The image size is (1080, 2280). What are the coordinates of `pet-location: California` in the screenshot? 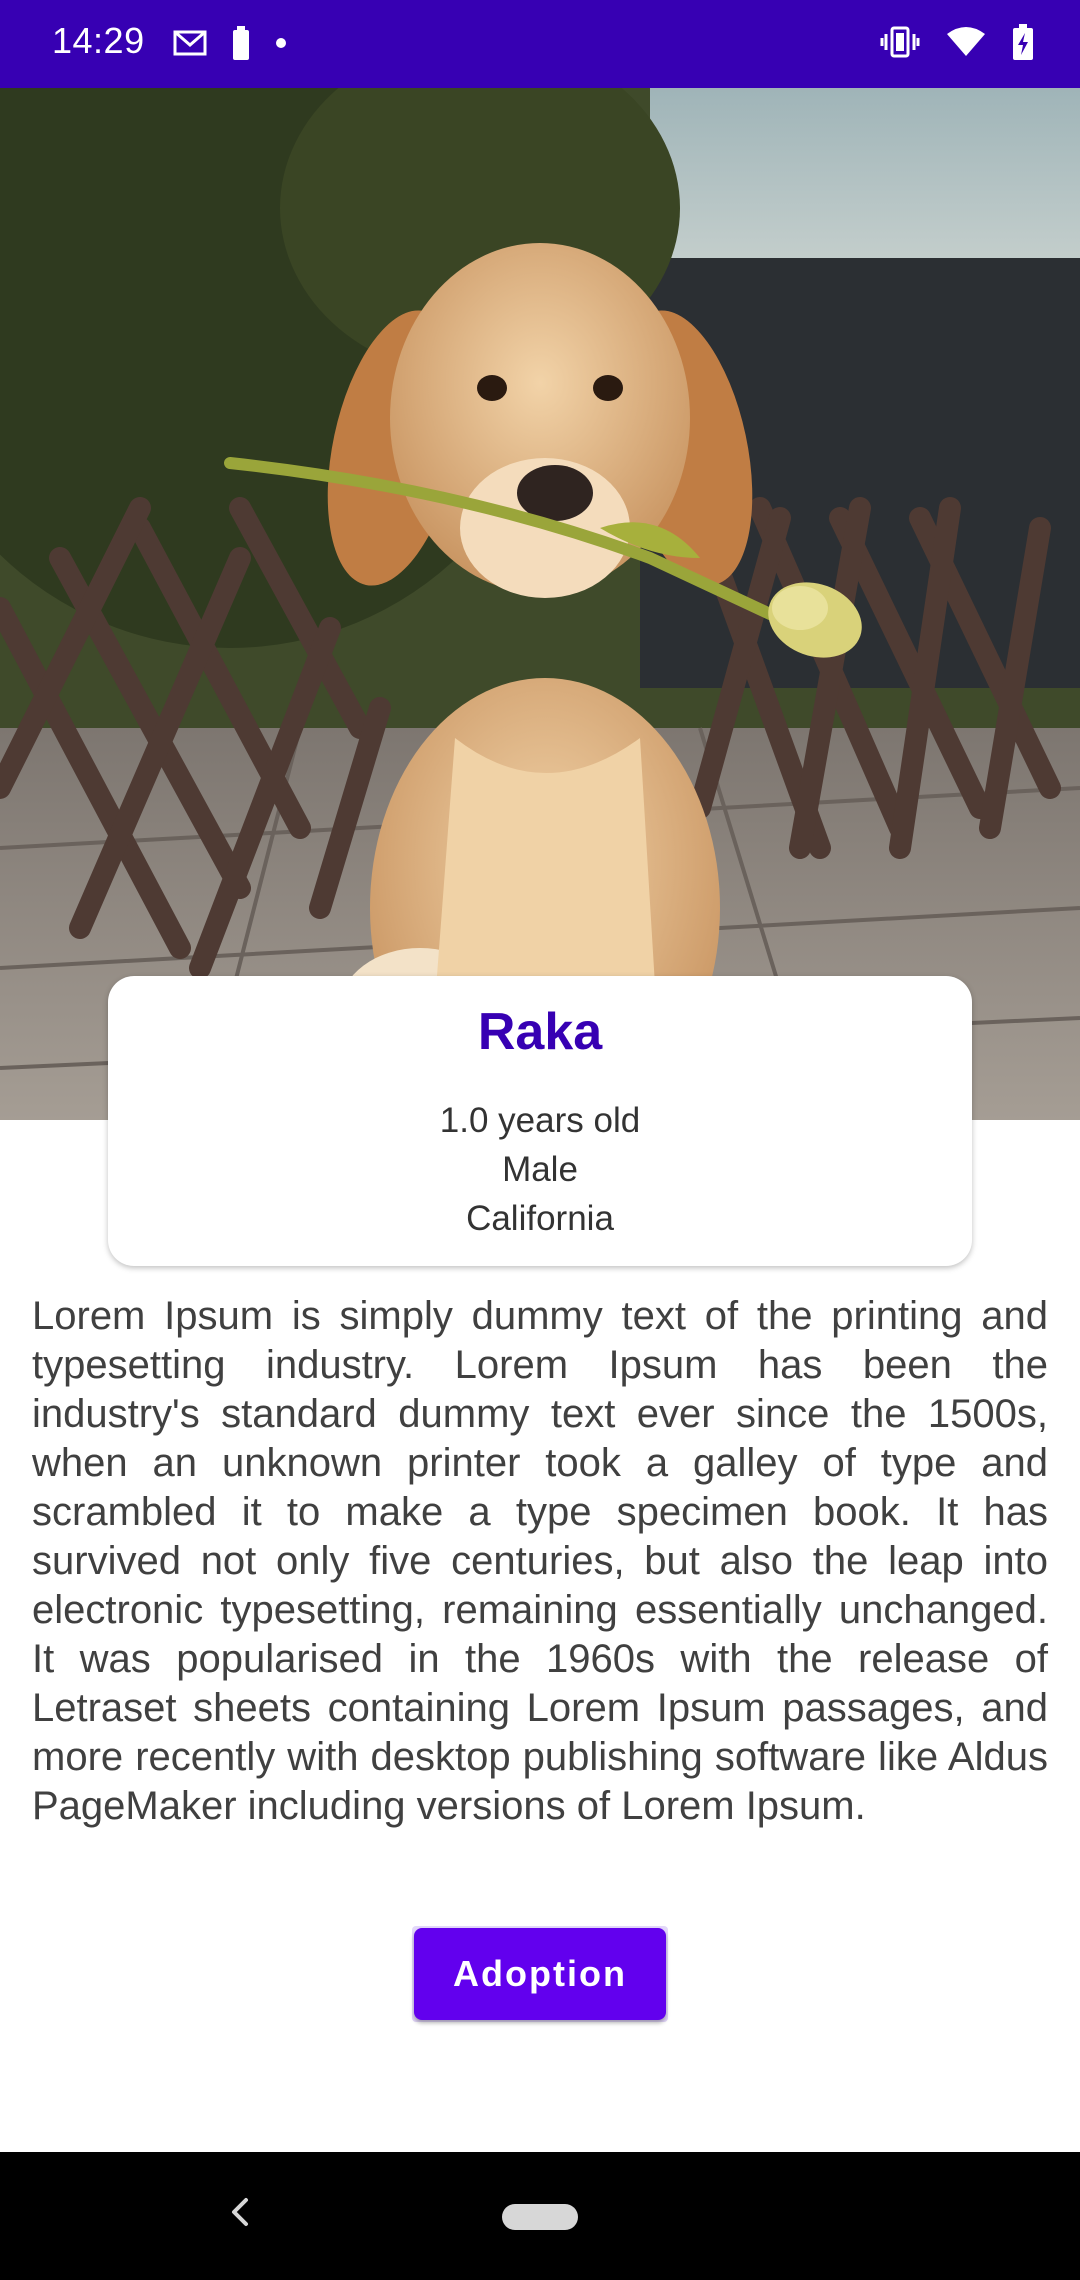 It's located at (540, 1218).